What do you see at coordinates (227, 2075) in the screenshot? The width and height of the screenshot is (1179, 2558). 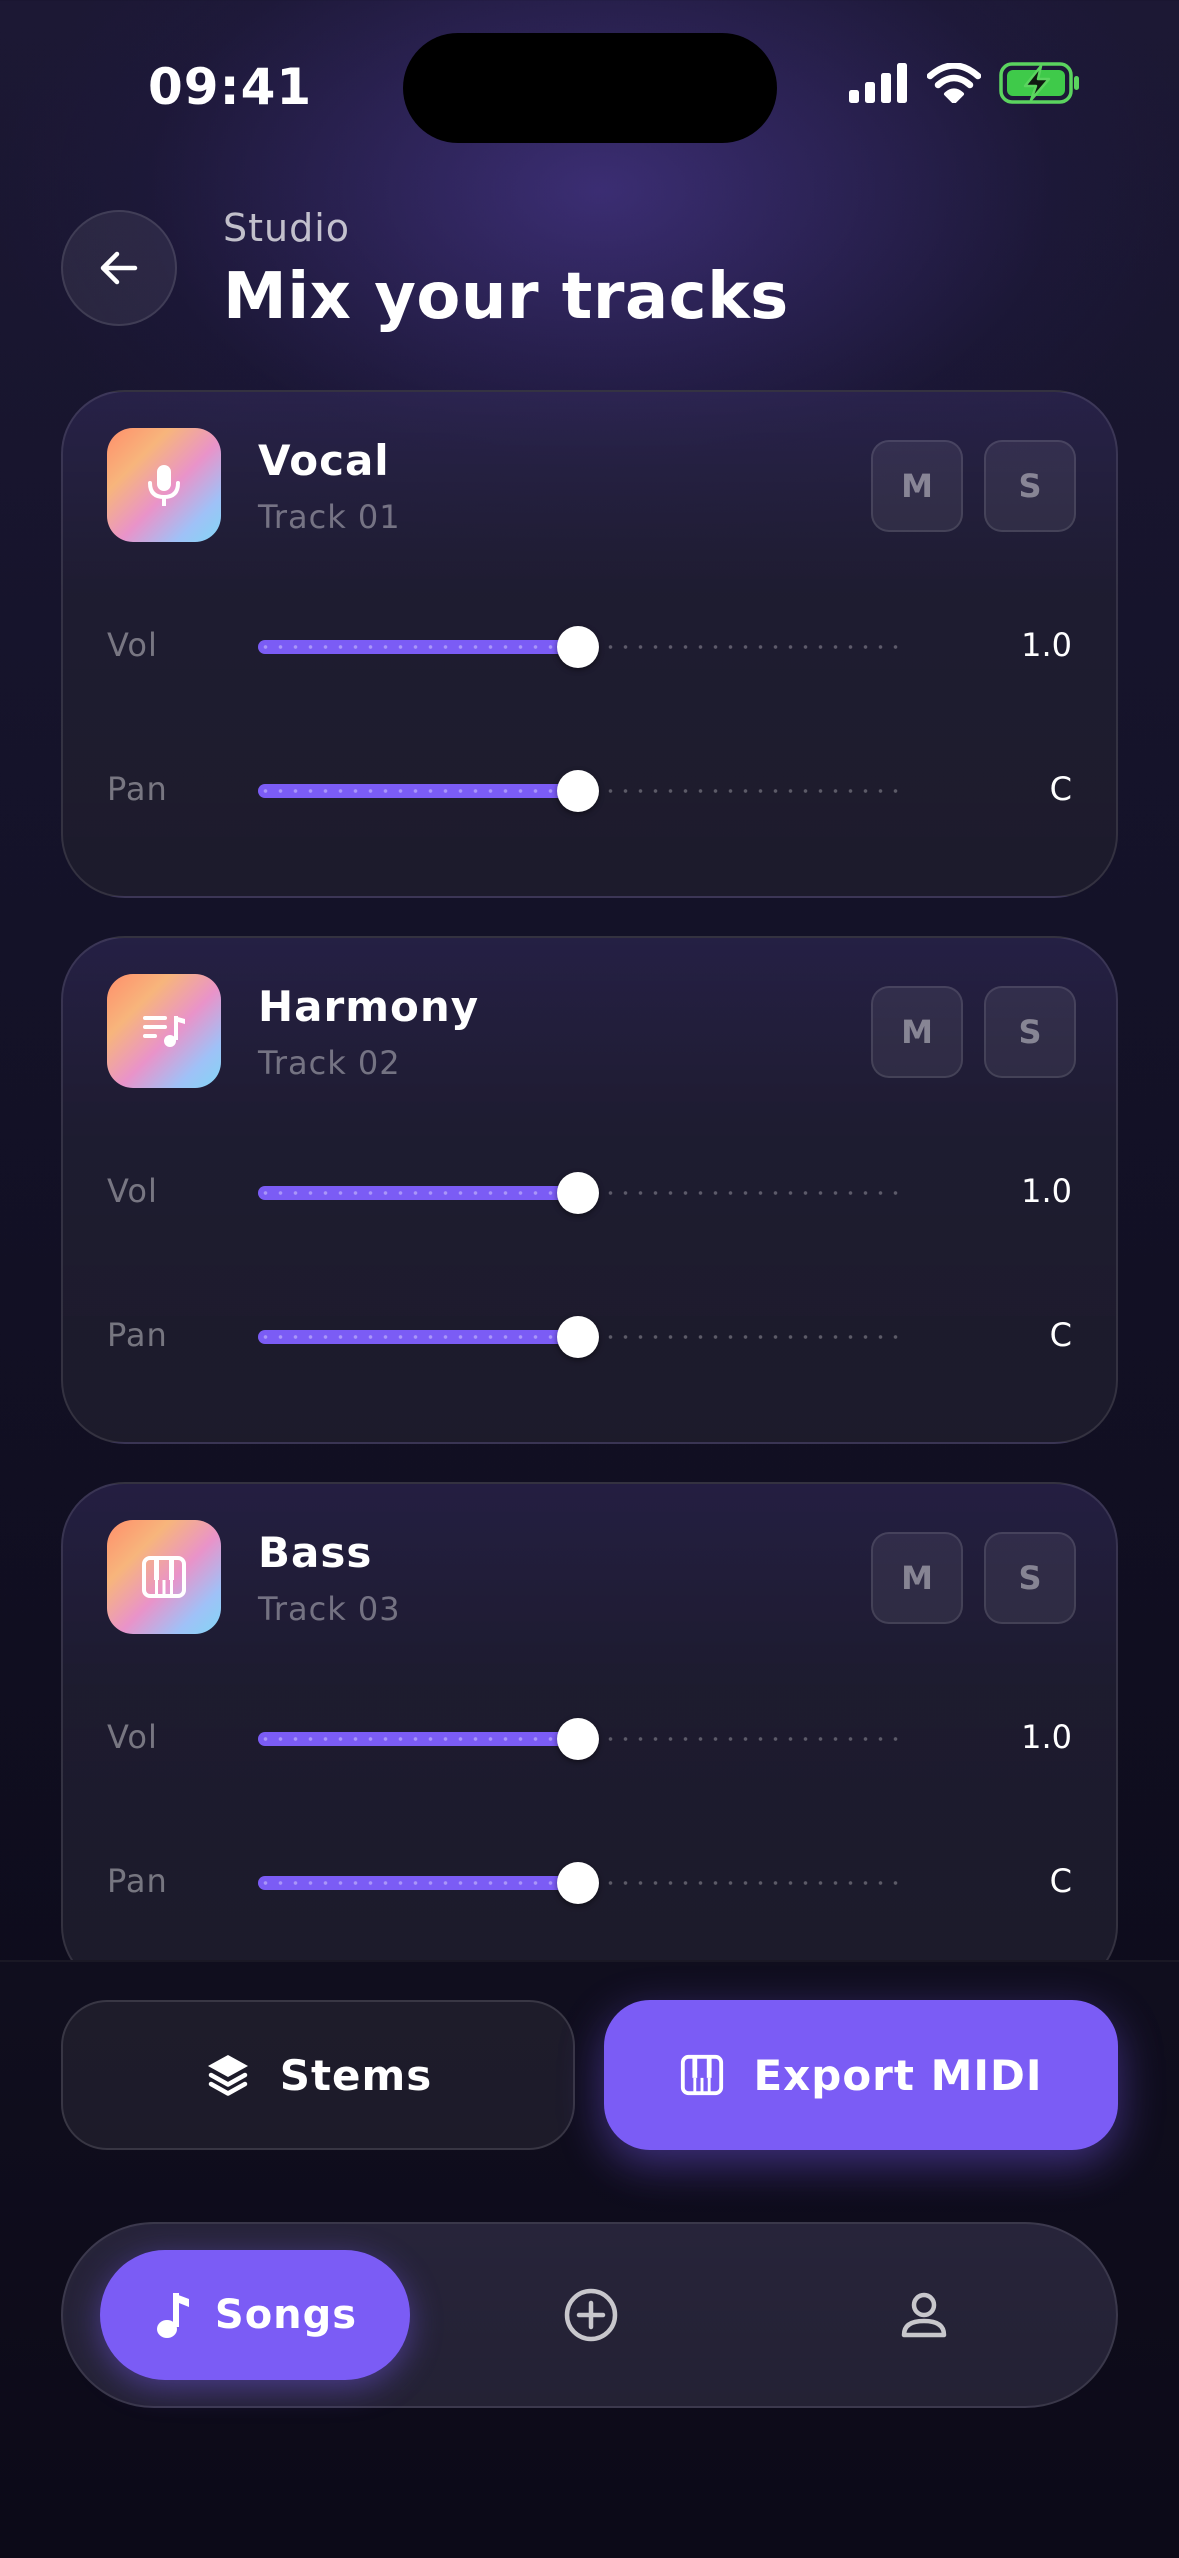 I see `layers-icon` at bounding box center [227, 2075].